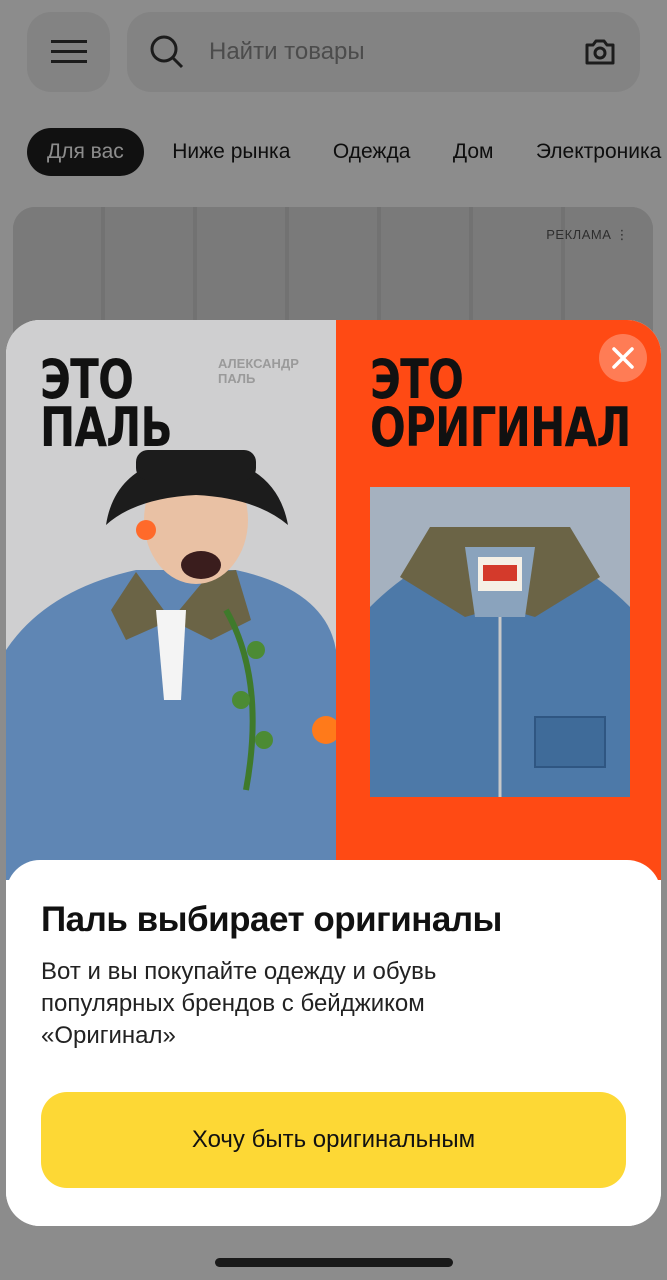 Image resolution: width=667 pixels, height=1280 pixels. I want to click on jacket-photo, so click(500, 642).